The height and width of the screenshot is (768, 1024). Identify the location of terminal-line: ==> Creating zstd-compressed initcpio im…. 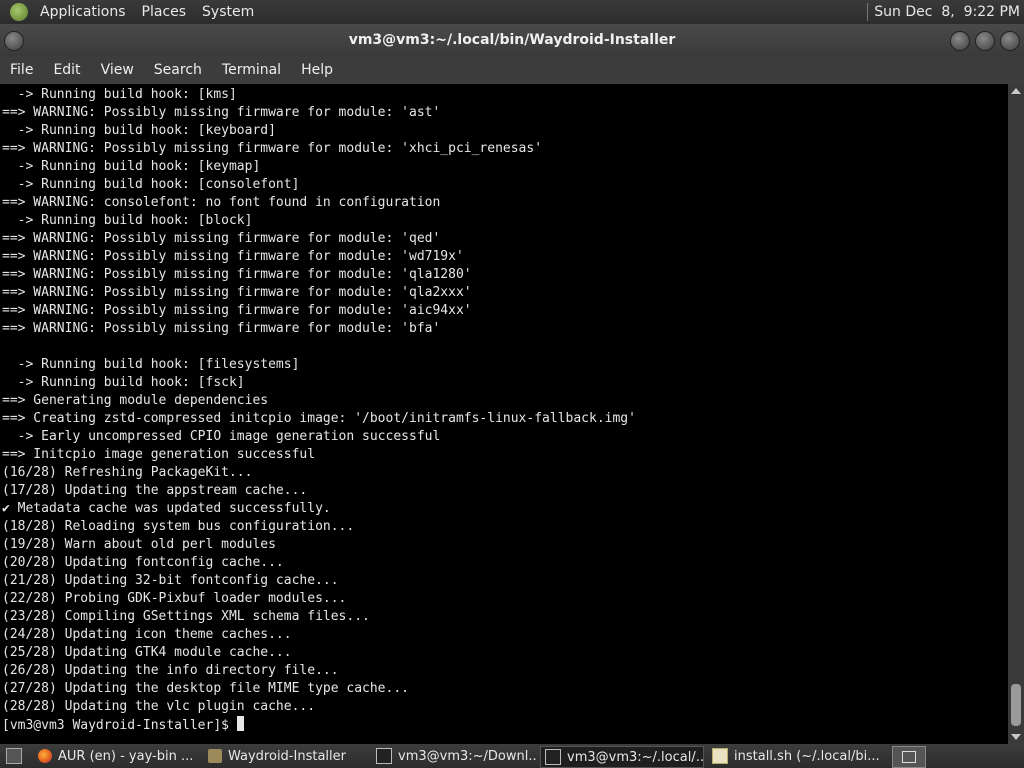
(319, 418).